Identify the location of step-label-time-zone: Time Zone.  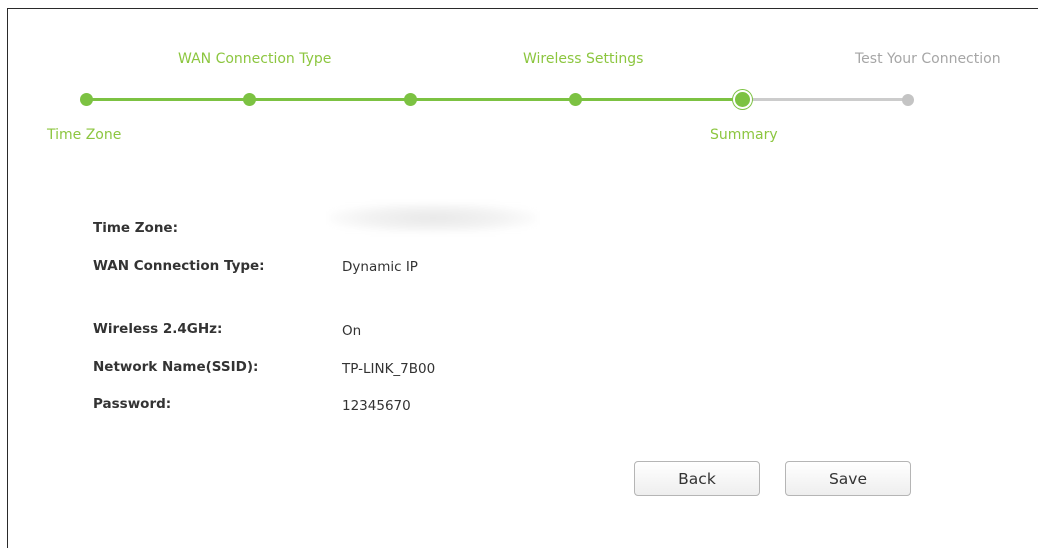
(84, 135).